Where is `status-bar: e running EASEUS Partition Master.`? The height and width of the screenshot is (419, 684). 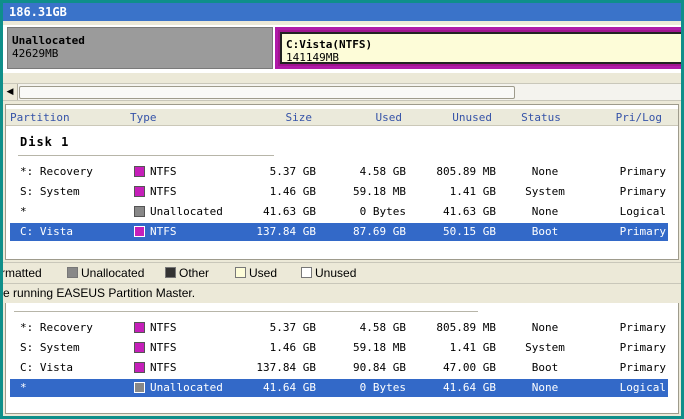
status-bar: e running EASEUS Partition Master. is located at coordinates (342, 292).